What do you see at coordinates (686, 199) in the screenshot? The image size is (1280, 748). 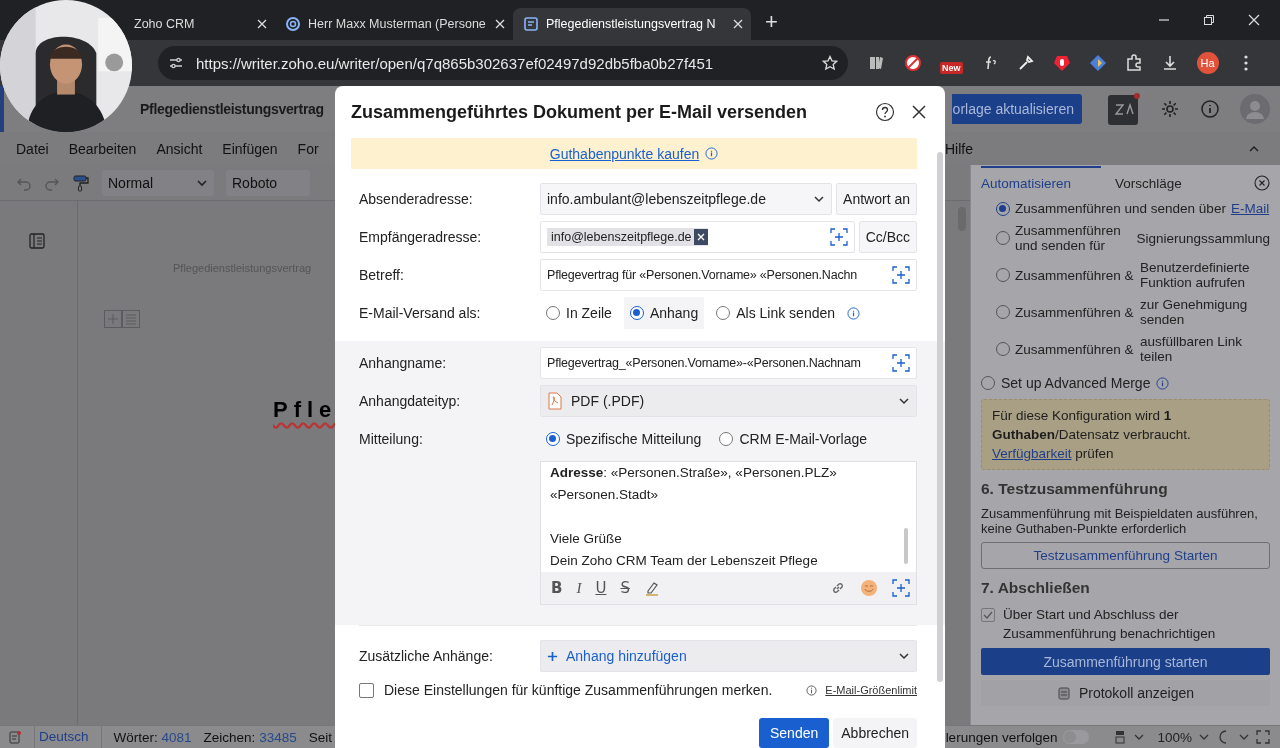 I see `sender-dropdown: info.ambulant@lebenszeitpflege.de` at bounding box center [686, 199].